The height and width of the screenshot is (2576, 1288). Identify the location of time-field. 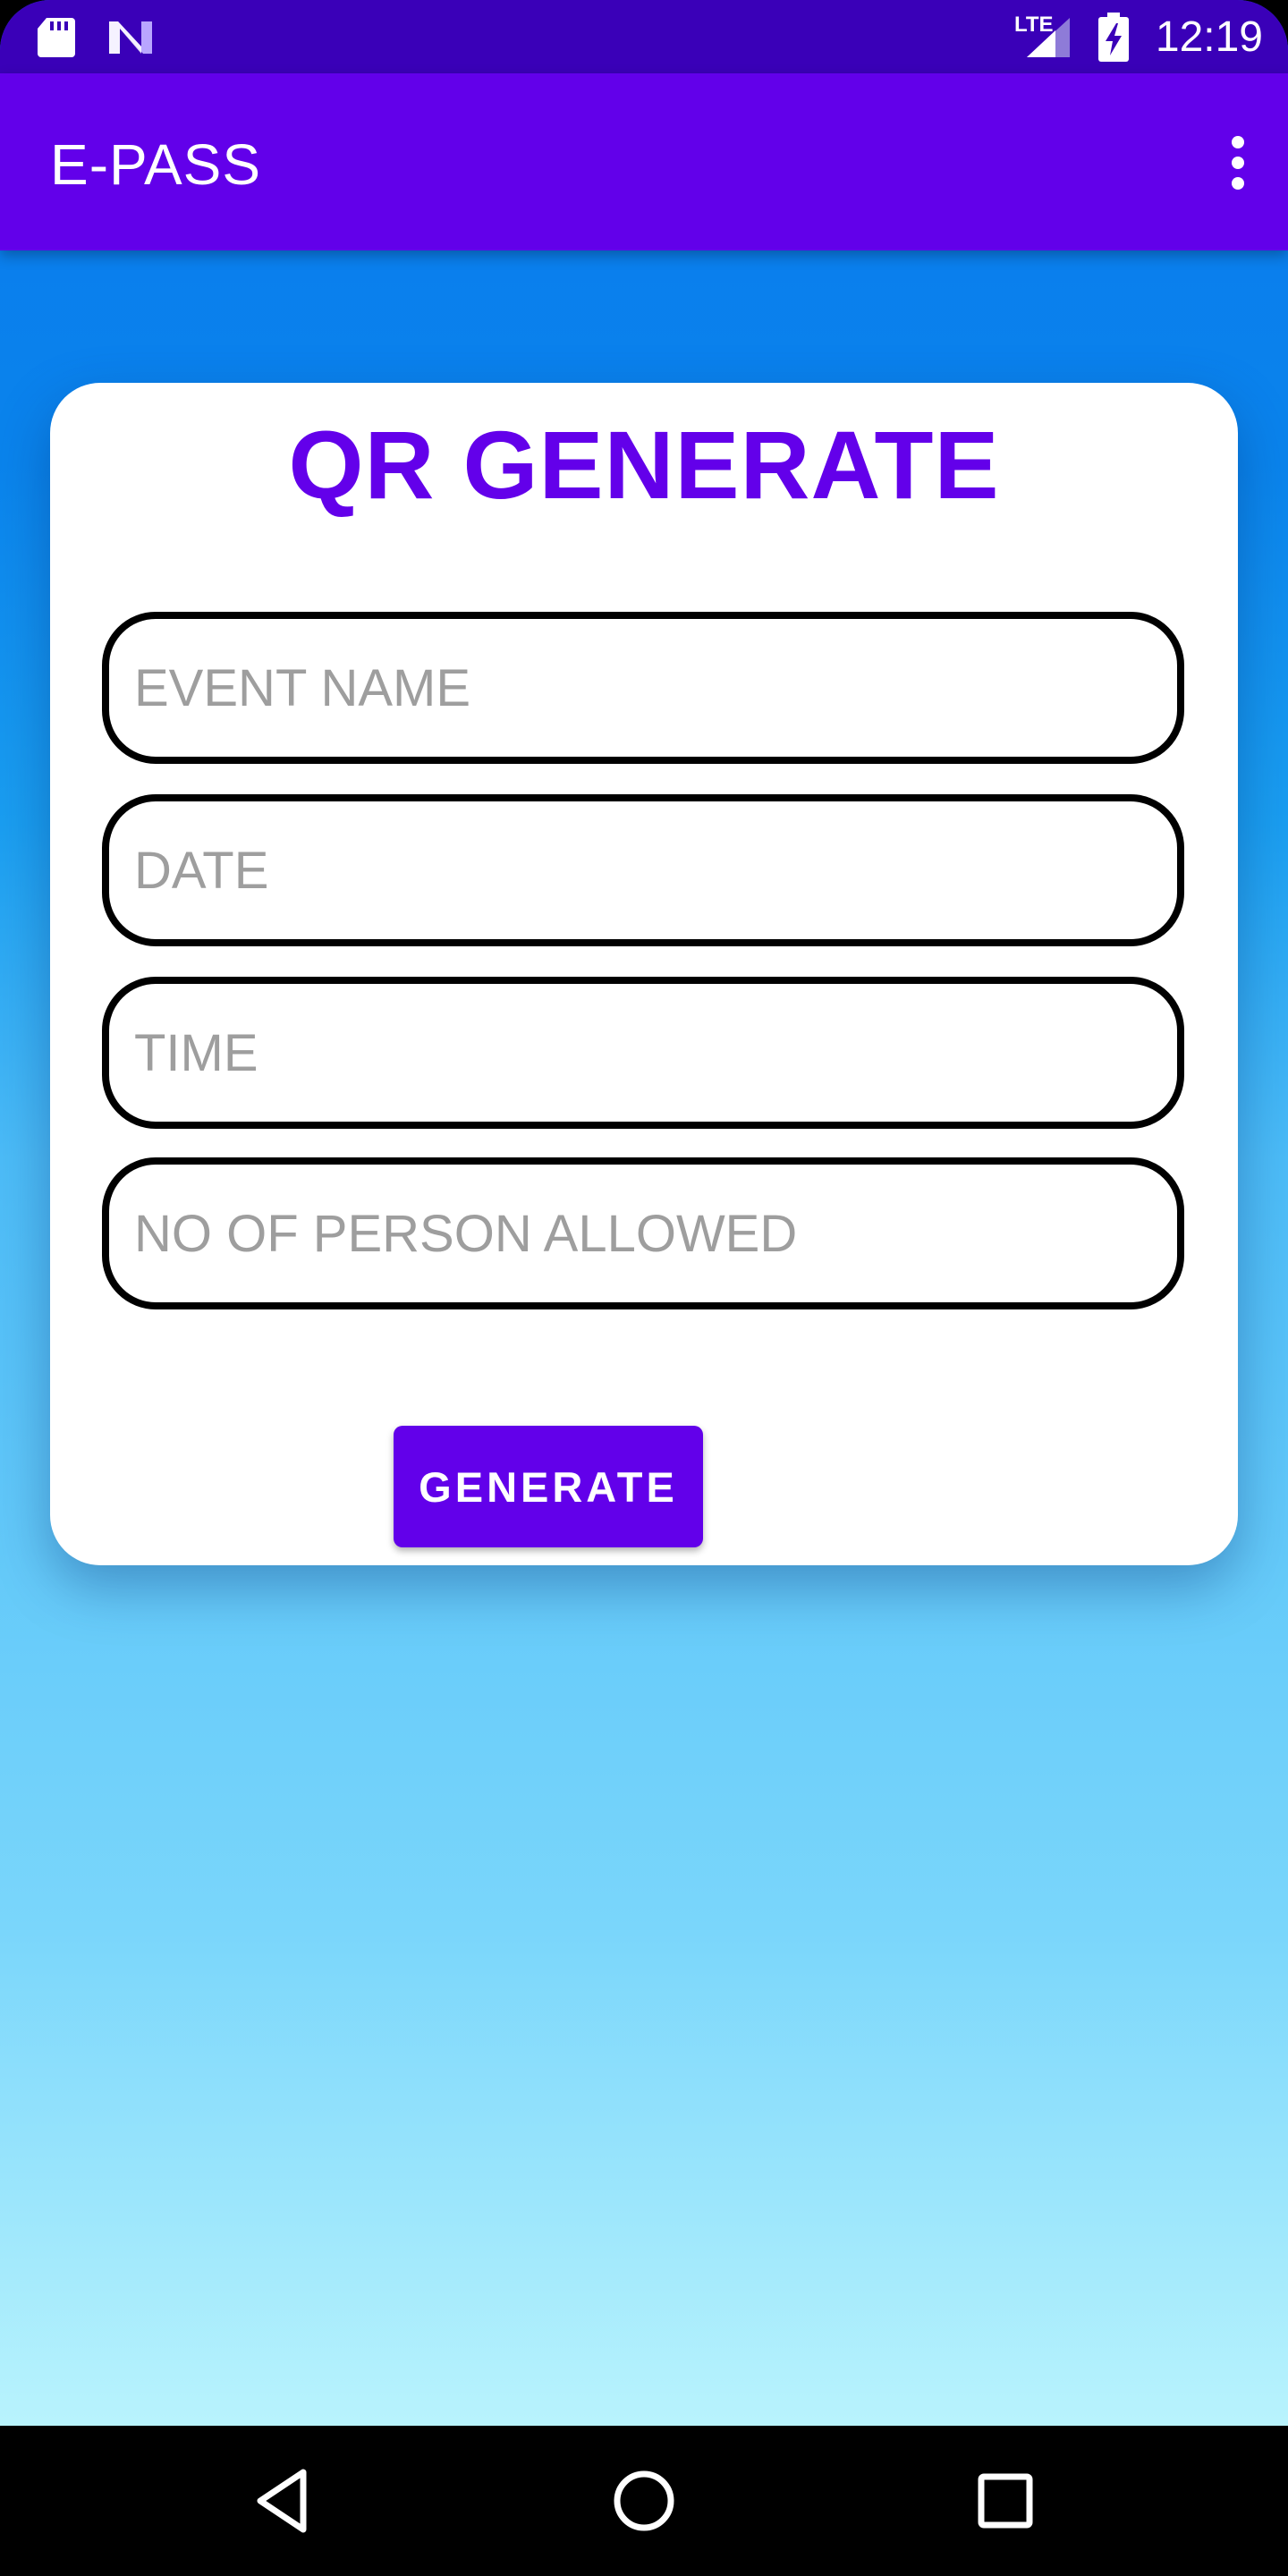
(643, 1053).